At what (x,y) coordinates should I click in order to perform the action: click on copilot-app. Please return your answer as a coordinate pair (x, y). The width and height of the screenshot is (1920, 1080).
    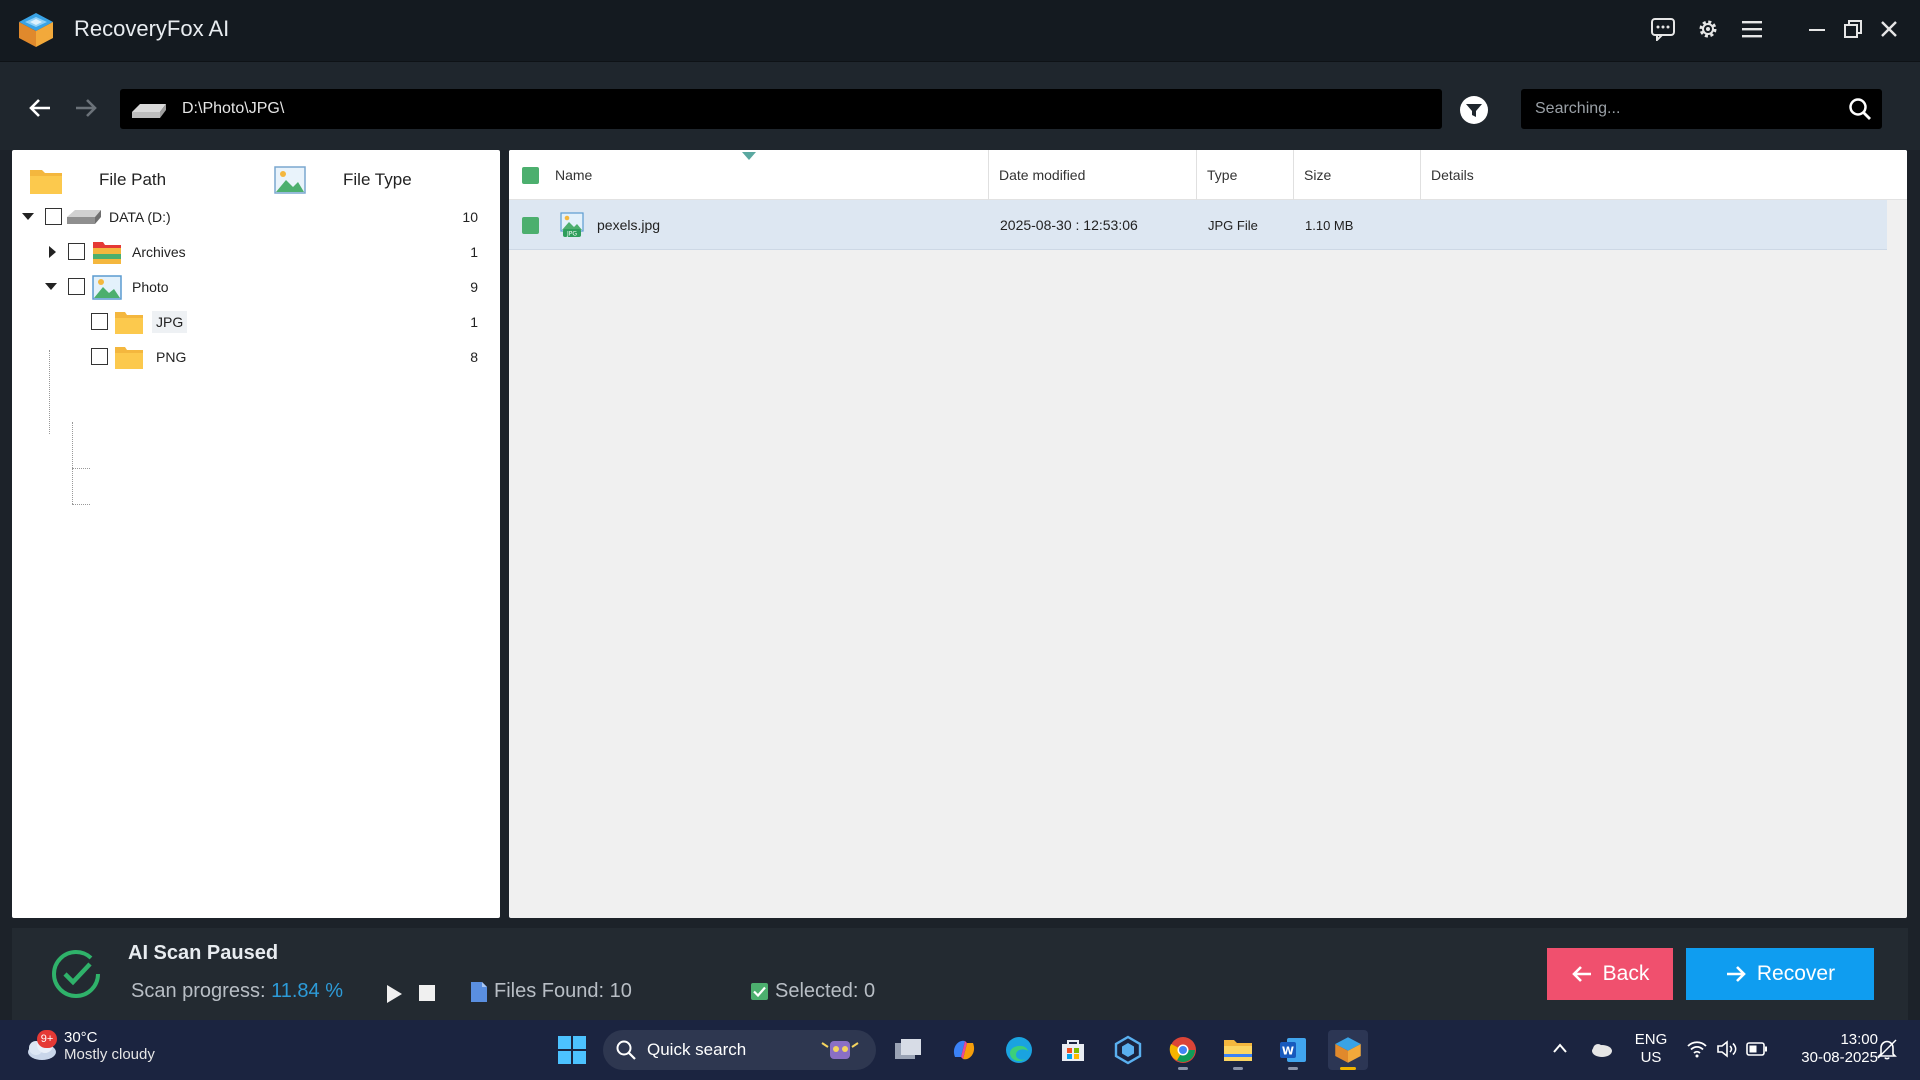
    Looking at the image, I should click on (964, 1050).